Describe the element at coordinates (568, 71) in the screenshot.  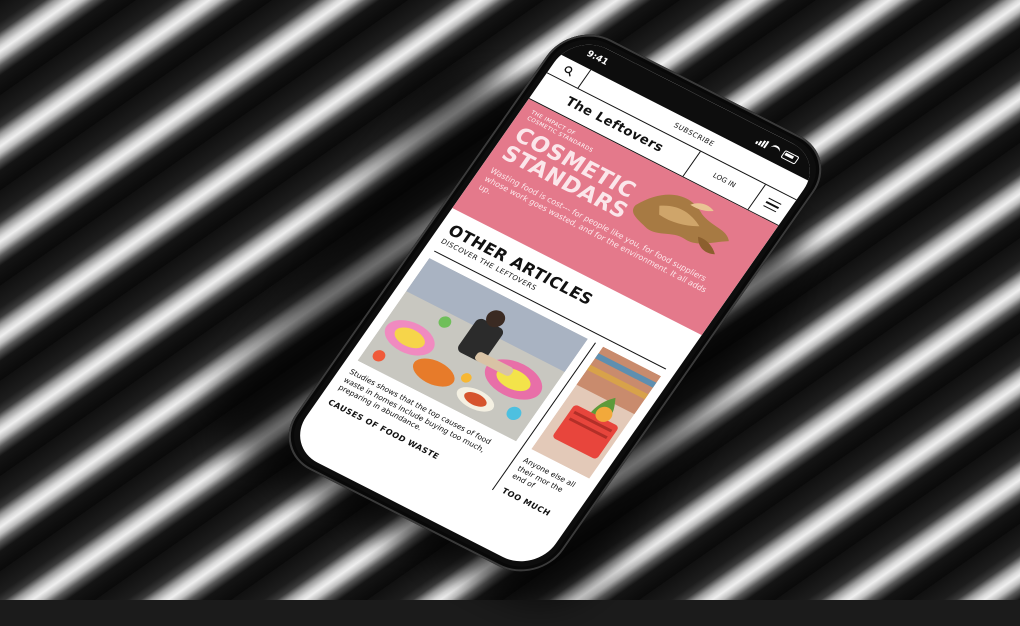
I see `search-icon` at that location.